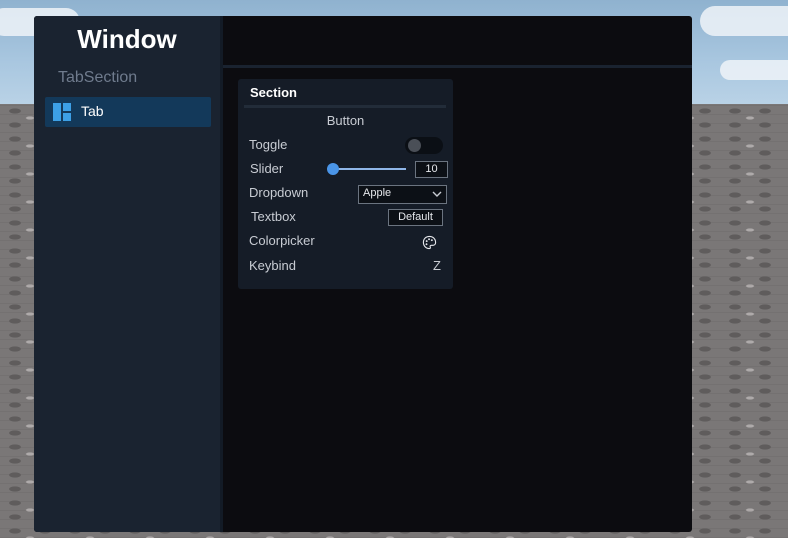  What do you see at coordinates (402, 194) in the screenshot?
I see `dropdown-select: Apple` at bounding box center [402, 194].